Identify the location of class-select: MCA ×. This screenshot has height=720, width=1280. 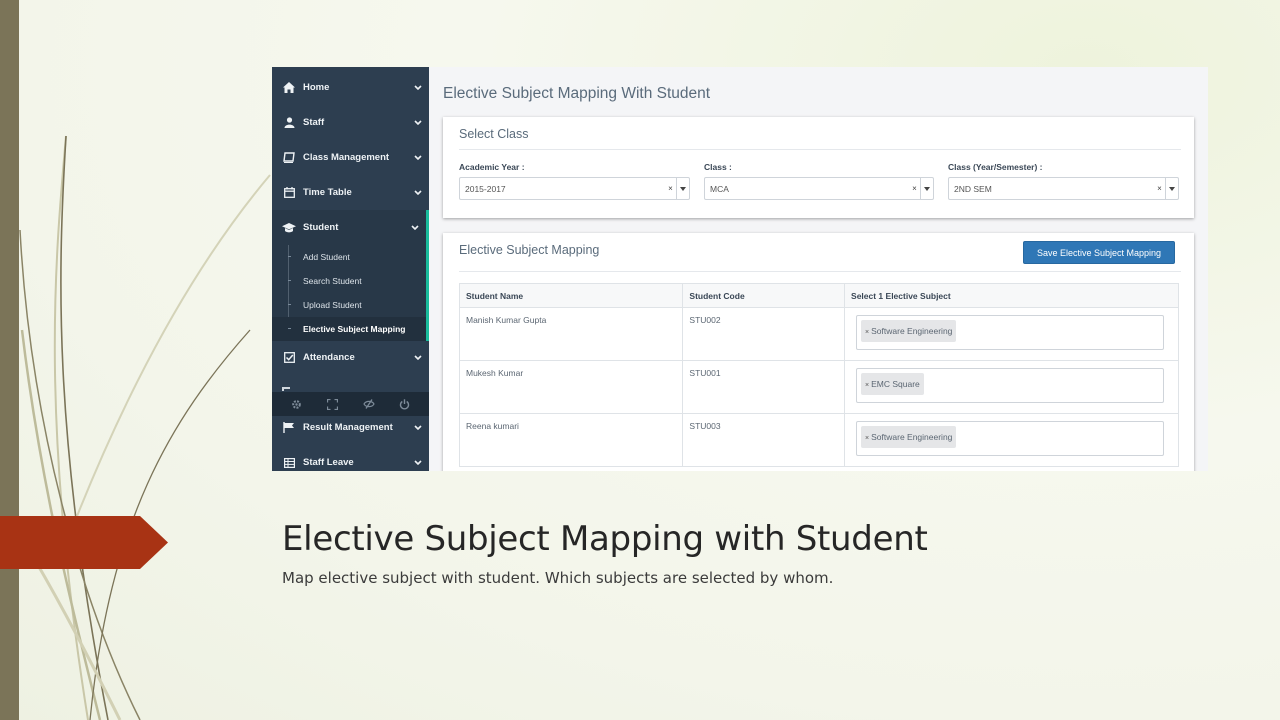
(819, 188).